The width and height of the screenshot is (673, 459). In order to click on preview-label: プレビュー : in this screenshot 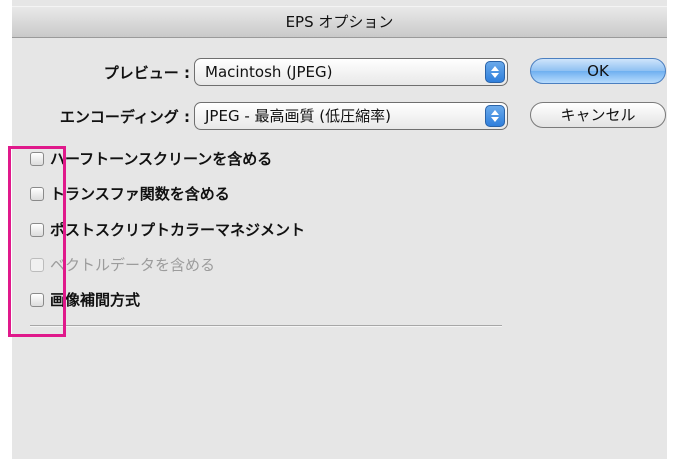, I will do `click(146, 73)`.